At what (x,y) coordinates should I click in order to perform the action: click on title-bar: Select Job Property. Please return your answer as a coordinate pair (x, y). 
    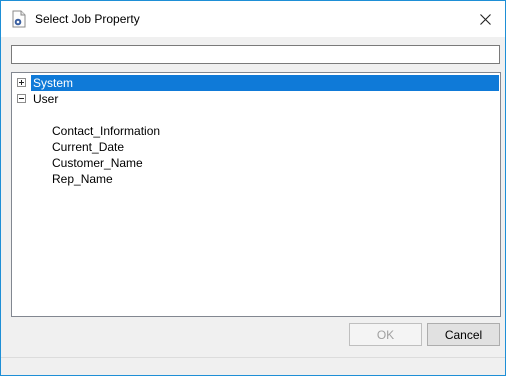
    Looking at the image, I should click on (253, 19).